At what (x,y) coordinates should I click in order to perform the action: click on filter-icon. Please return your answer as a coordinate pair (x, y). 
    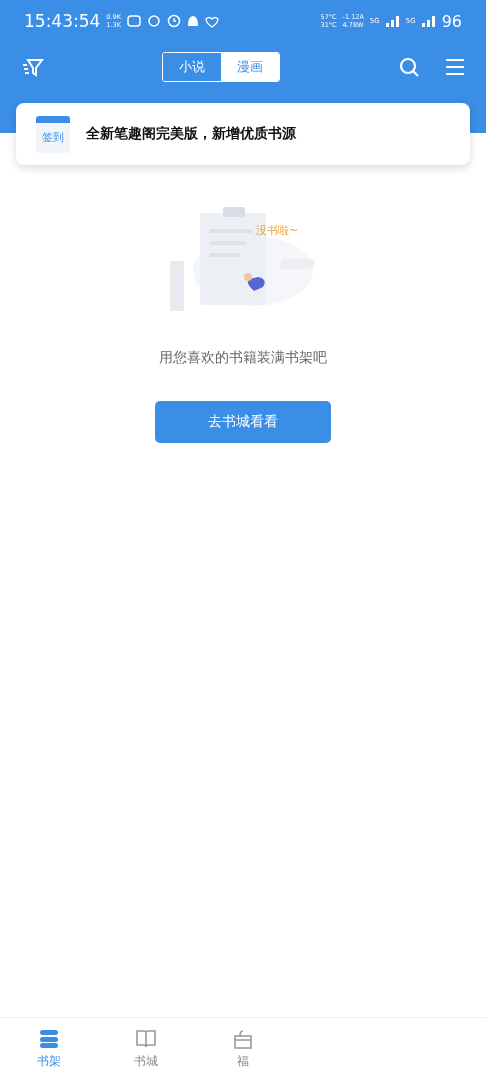
    Looking at the image, I should click on (33, 67).